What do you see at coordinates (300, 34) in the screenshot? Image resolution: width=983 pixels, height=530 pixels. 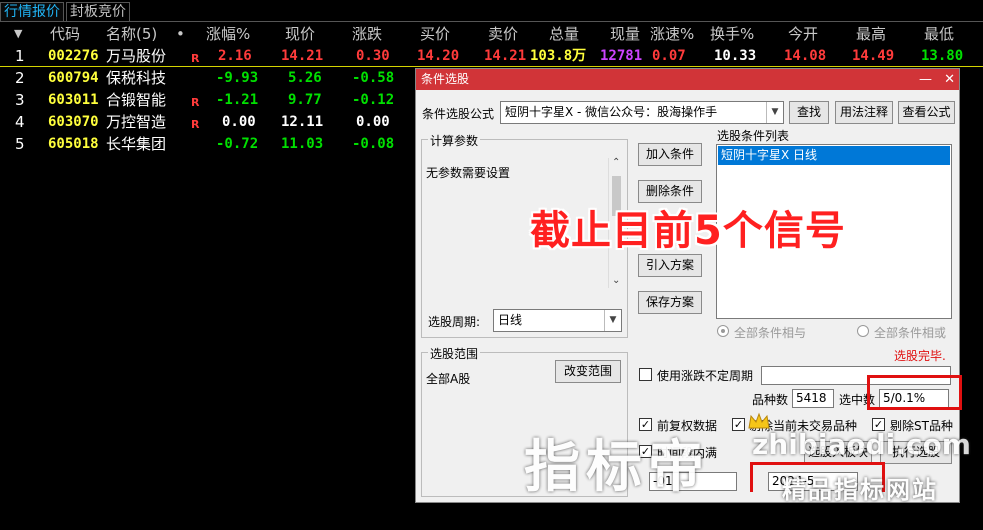 I see `header-price: 现价` at bounding box center [300, 34].